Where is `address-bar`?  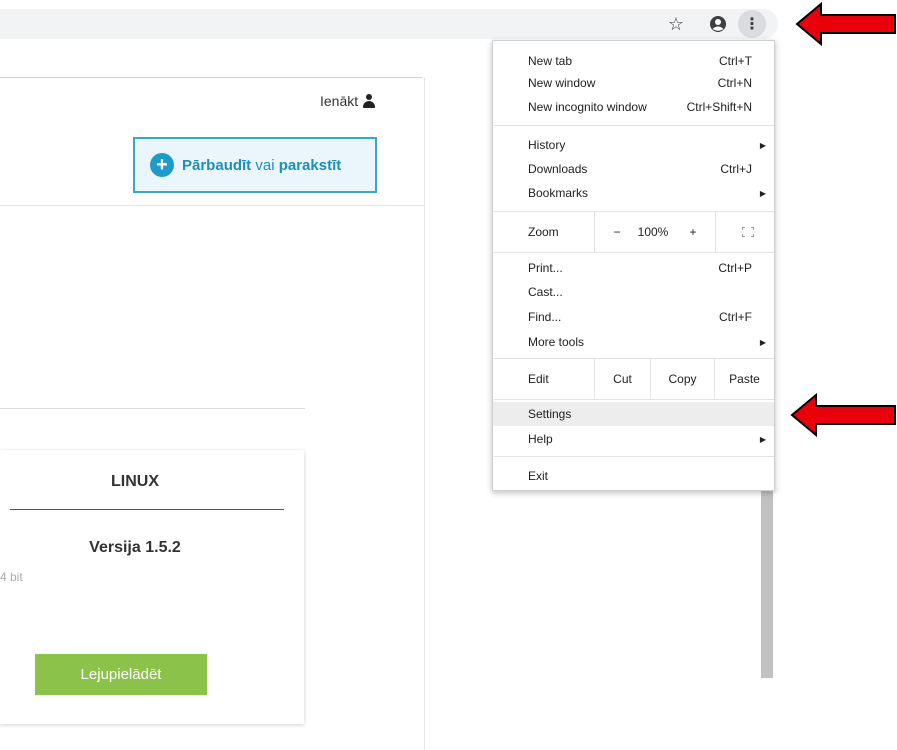 address-bar is located at coordinates (389, 24).